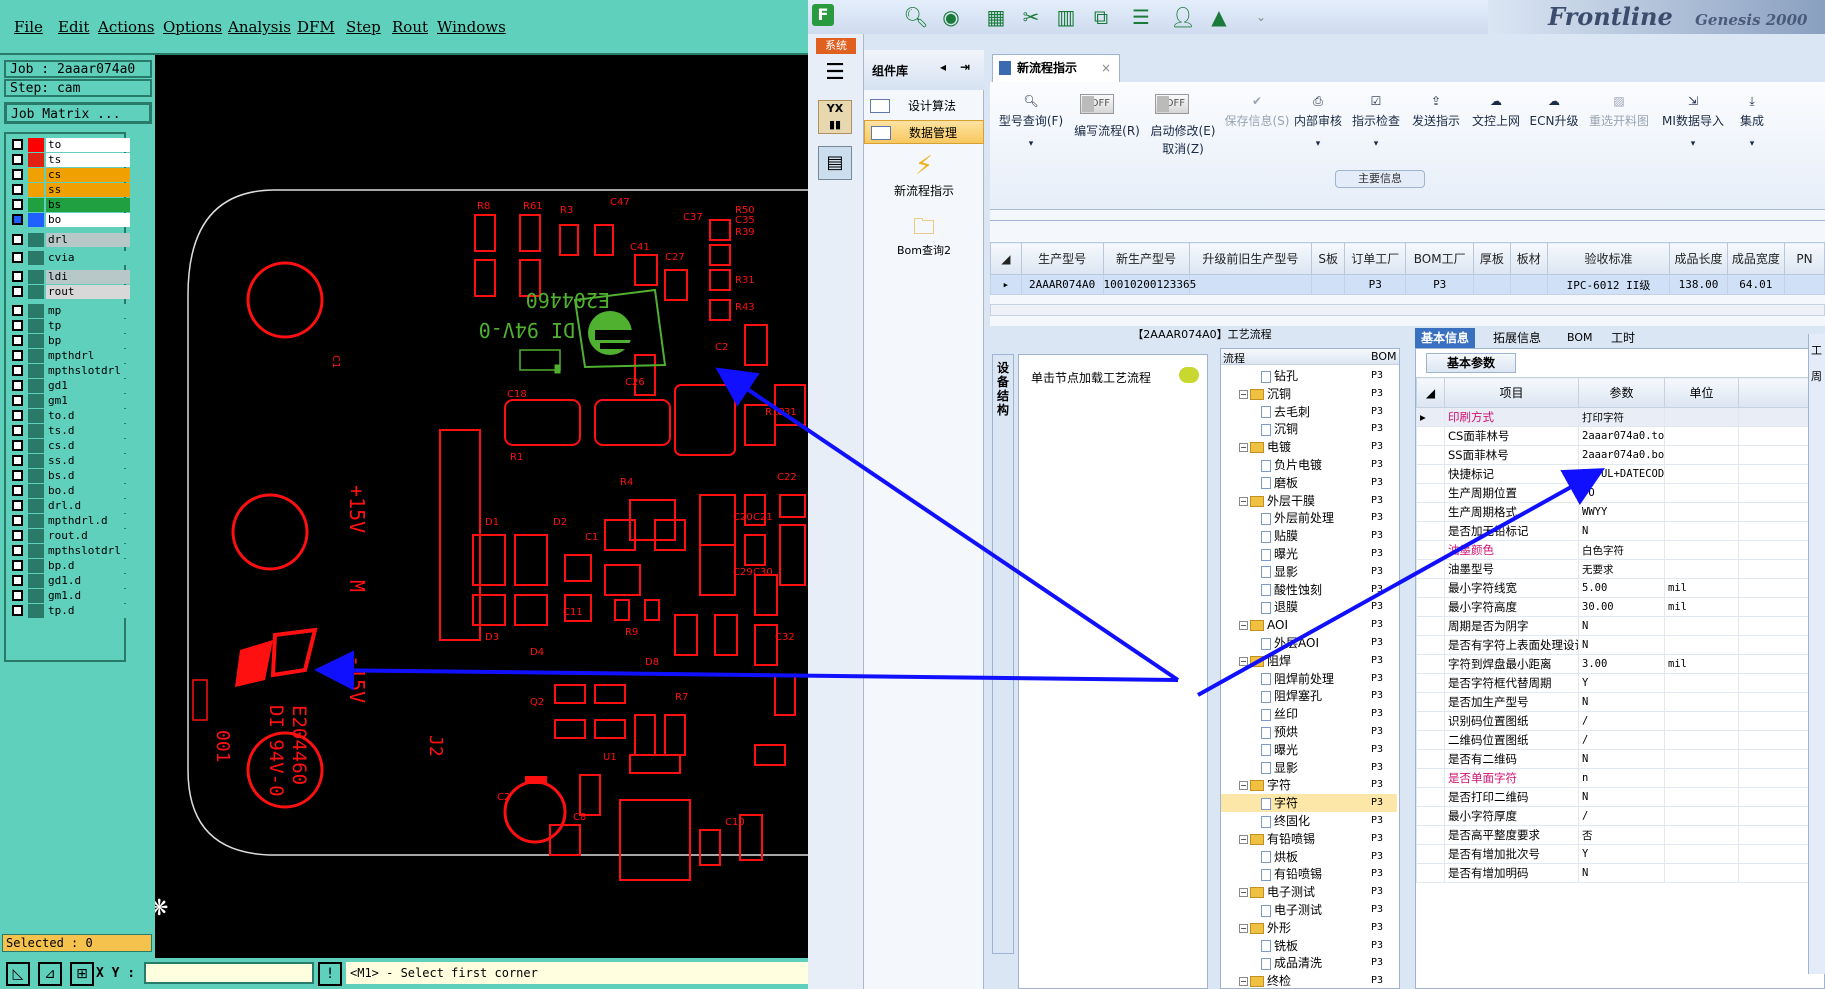 The height and width of the screenshot is (989, 1825). I want to click on tree-node: 外层前处理 P3, so click(1309, 518).